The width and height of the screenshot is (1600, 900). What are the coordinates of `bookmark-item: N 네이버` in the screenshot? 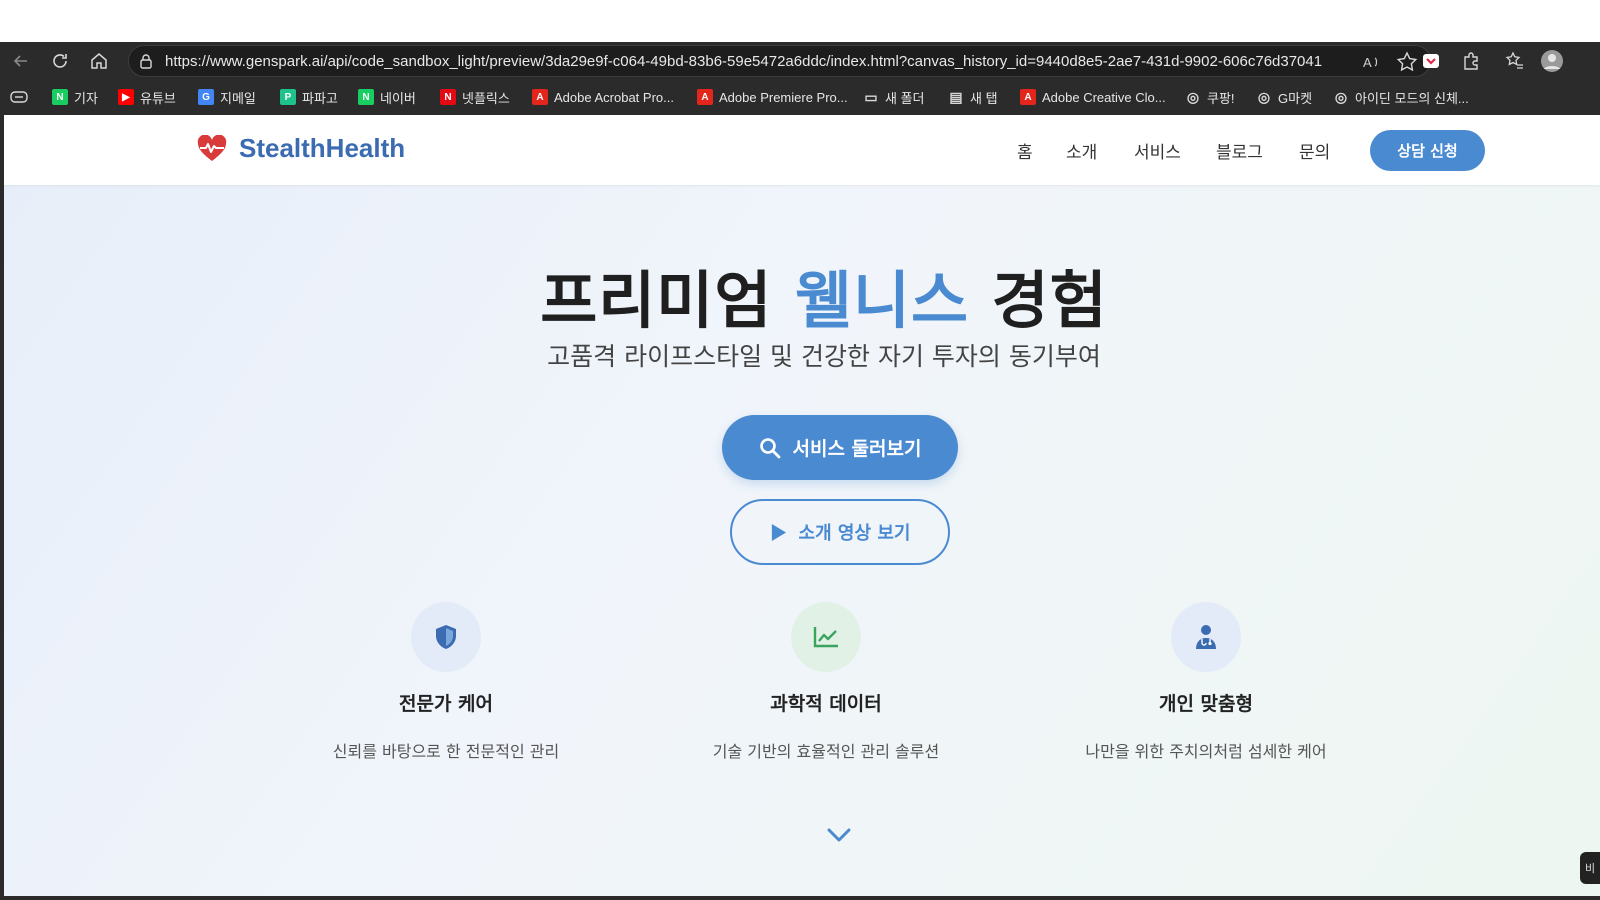 It's located at (387, 97).